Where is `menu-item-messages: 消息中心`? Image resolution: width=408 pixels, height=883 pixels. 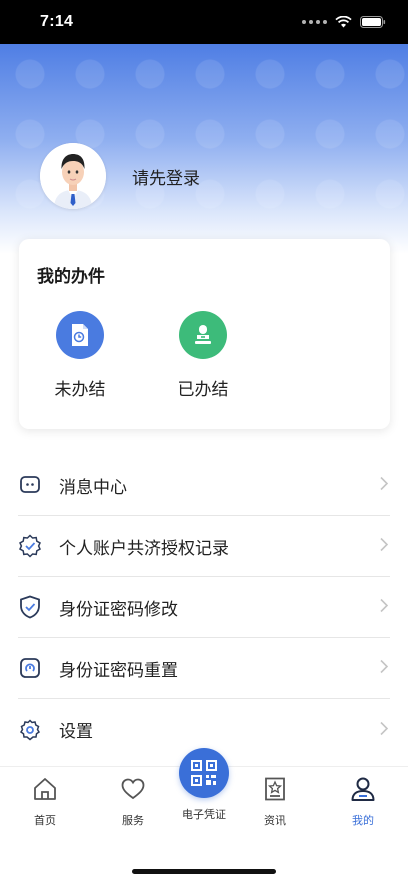
menu-item-messages: 消息中心 is located at coordinates (204, 485).